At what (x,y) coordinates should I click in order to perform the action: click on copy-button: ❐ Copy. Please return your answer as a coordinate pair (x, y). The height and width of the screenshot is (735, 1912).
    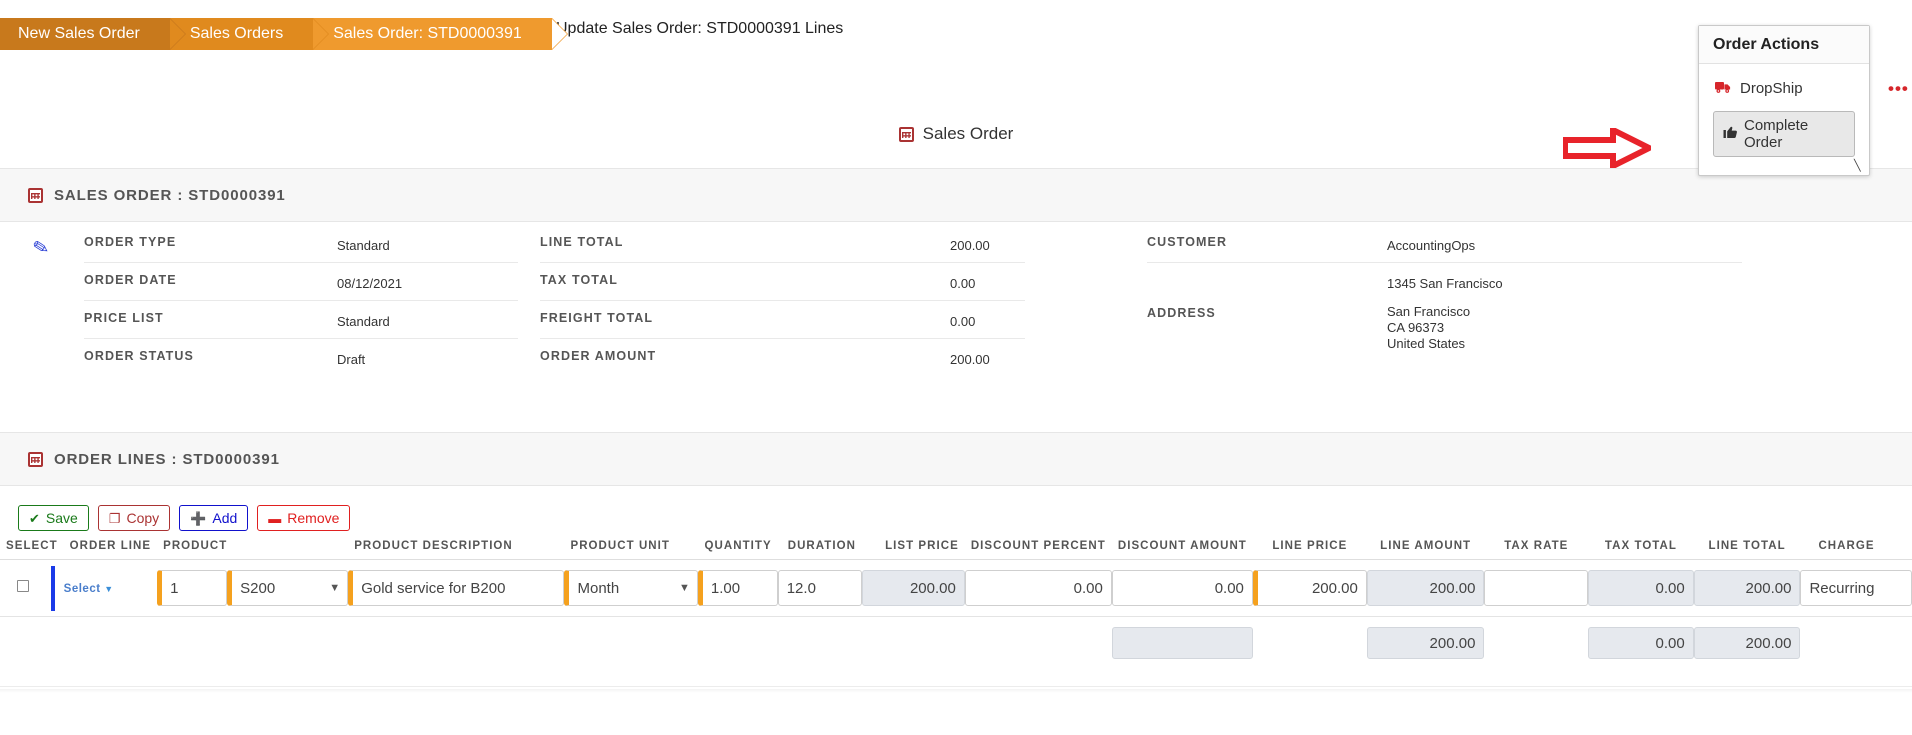
    Looking at the image, I should click on (134, 518).